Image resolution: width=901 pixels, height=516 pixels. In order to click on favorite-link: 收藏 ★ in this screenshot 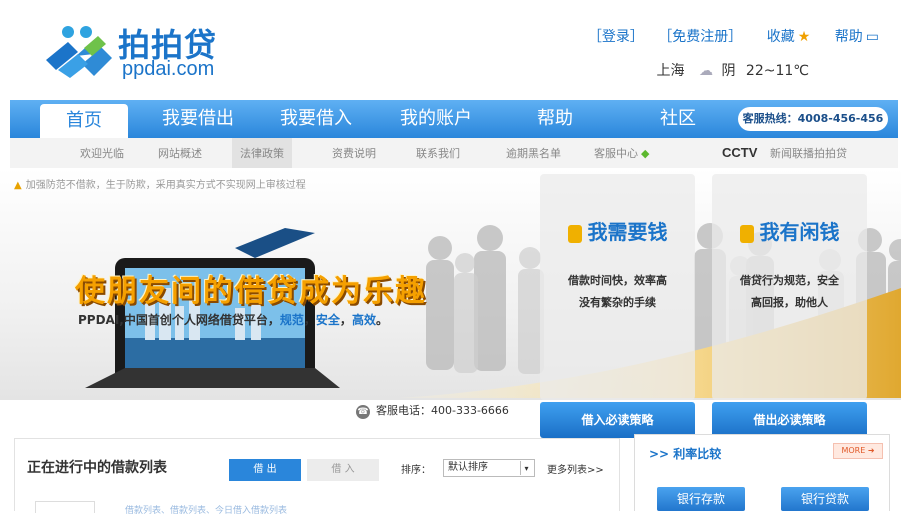, I will do `click(784, 37)`.